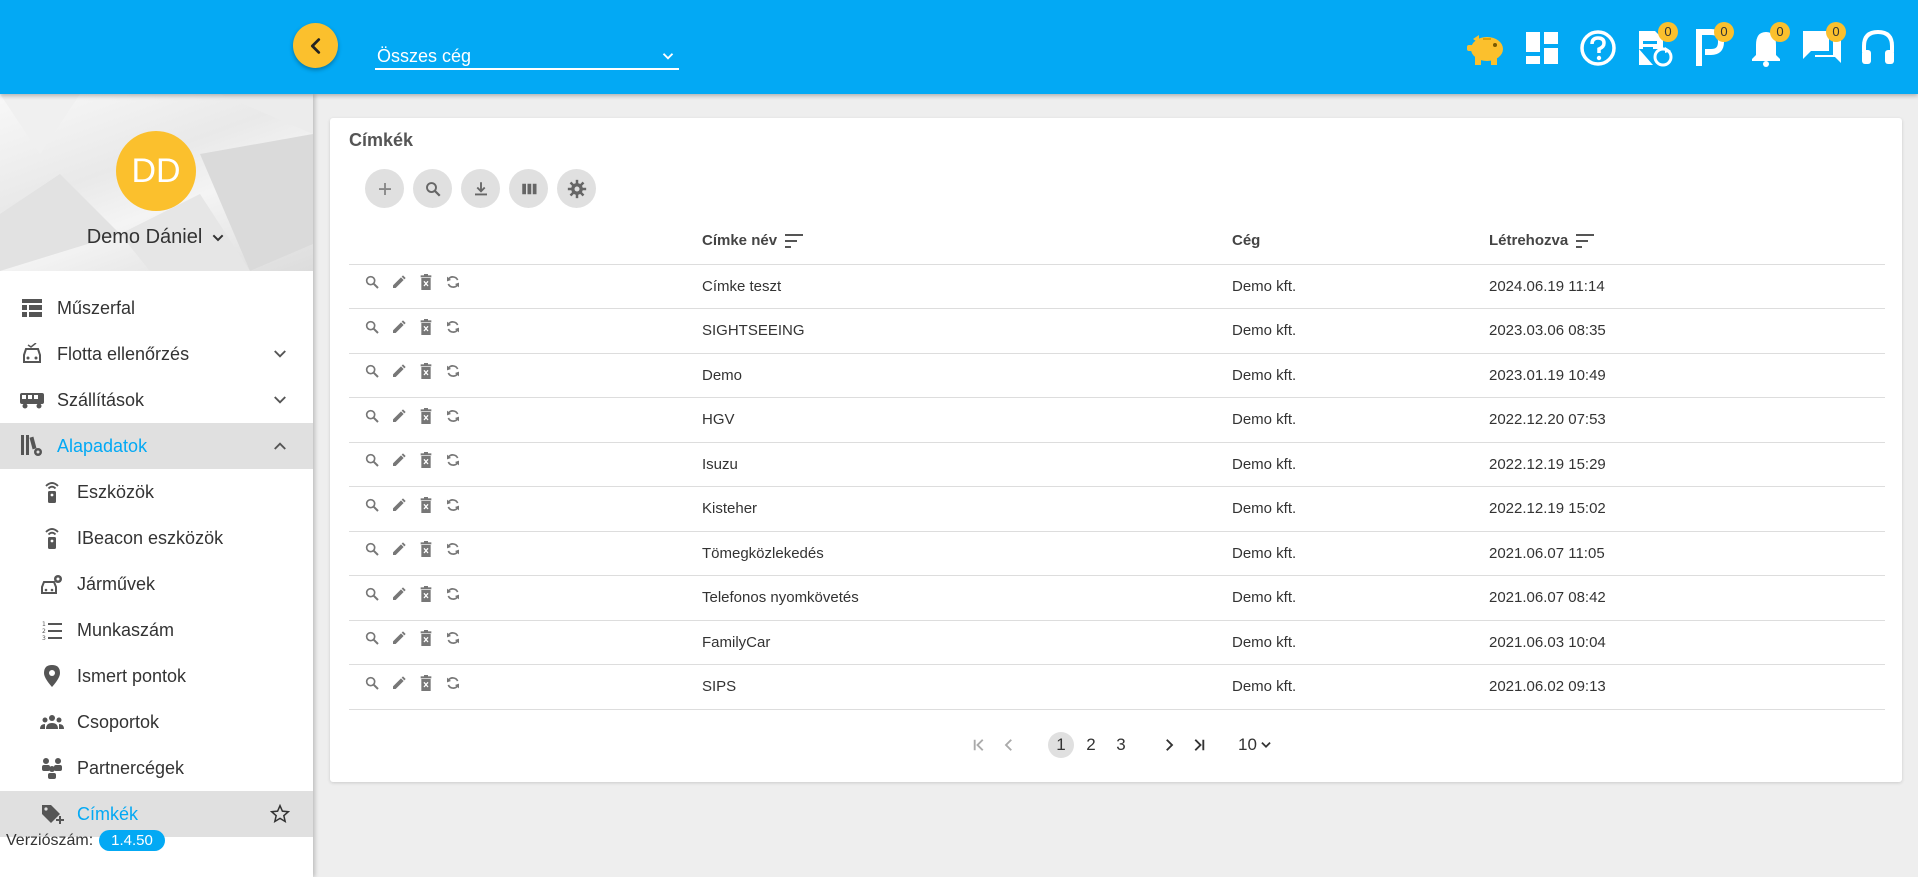 Image resolution: width=1918 pixels, height=877 pixels. I want to click on sidebar-item-ibeacon-devices: IBeacon eszközök, so click(156, 538).